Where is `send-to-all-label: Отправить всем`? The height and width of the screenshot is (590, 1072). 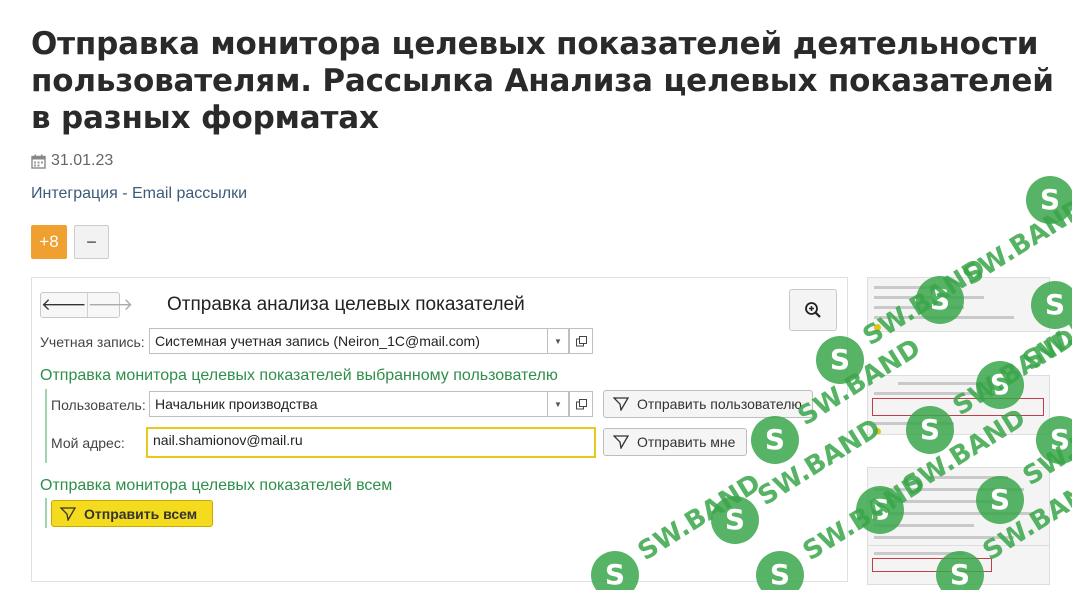
send-to-all-label: Отправить всем is located at coordinates (141, 513).